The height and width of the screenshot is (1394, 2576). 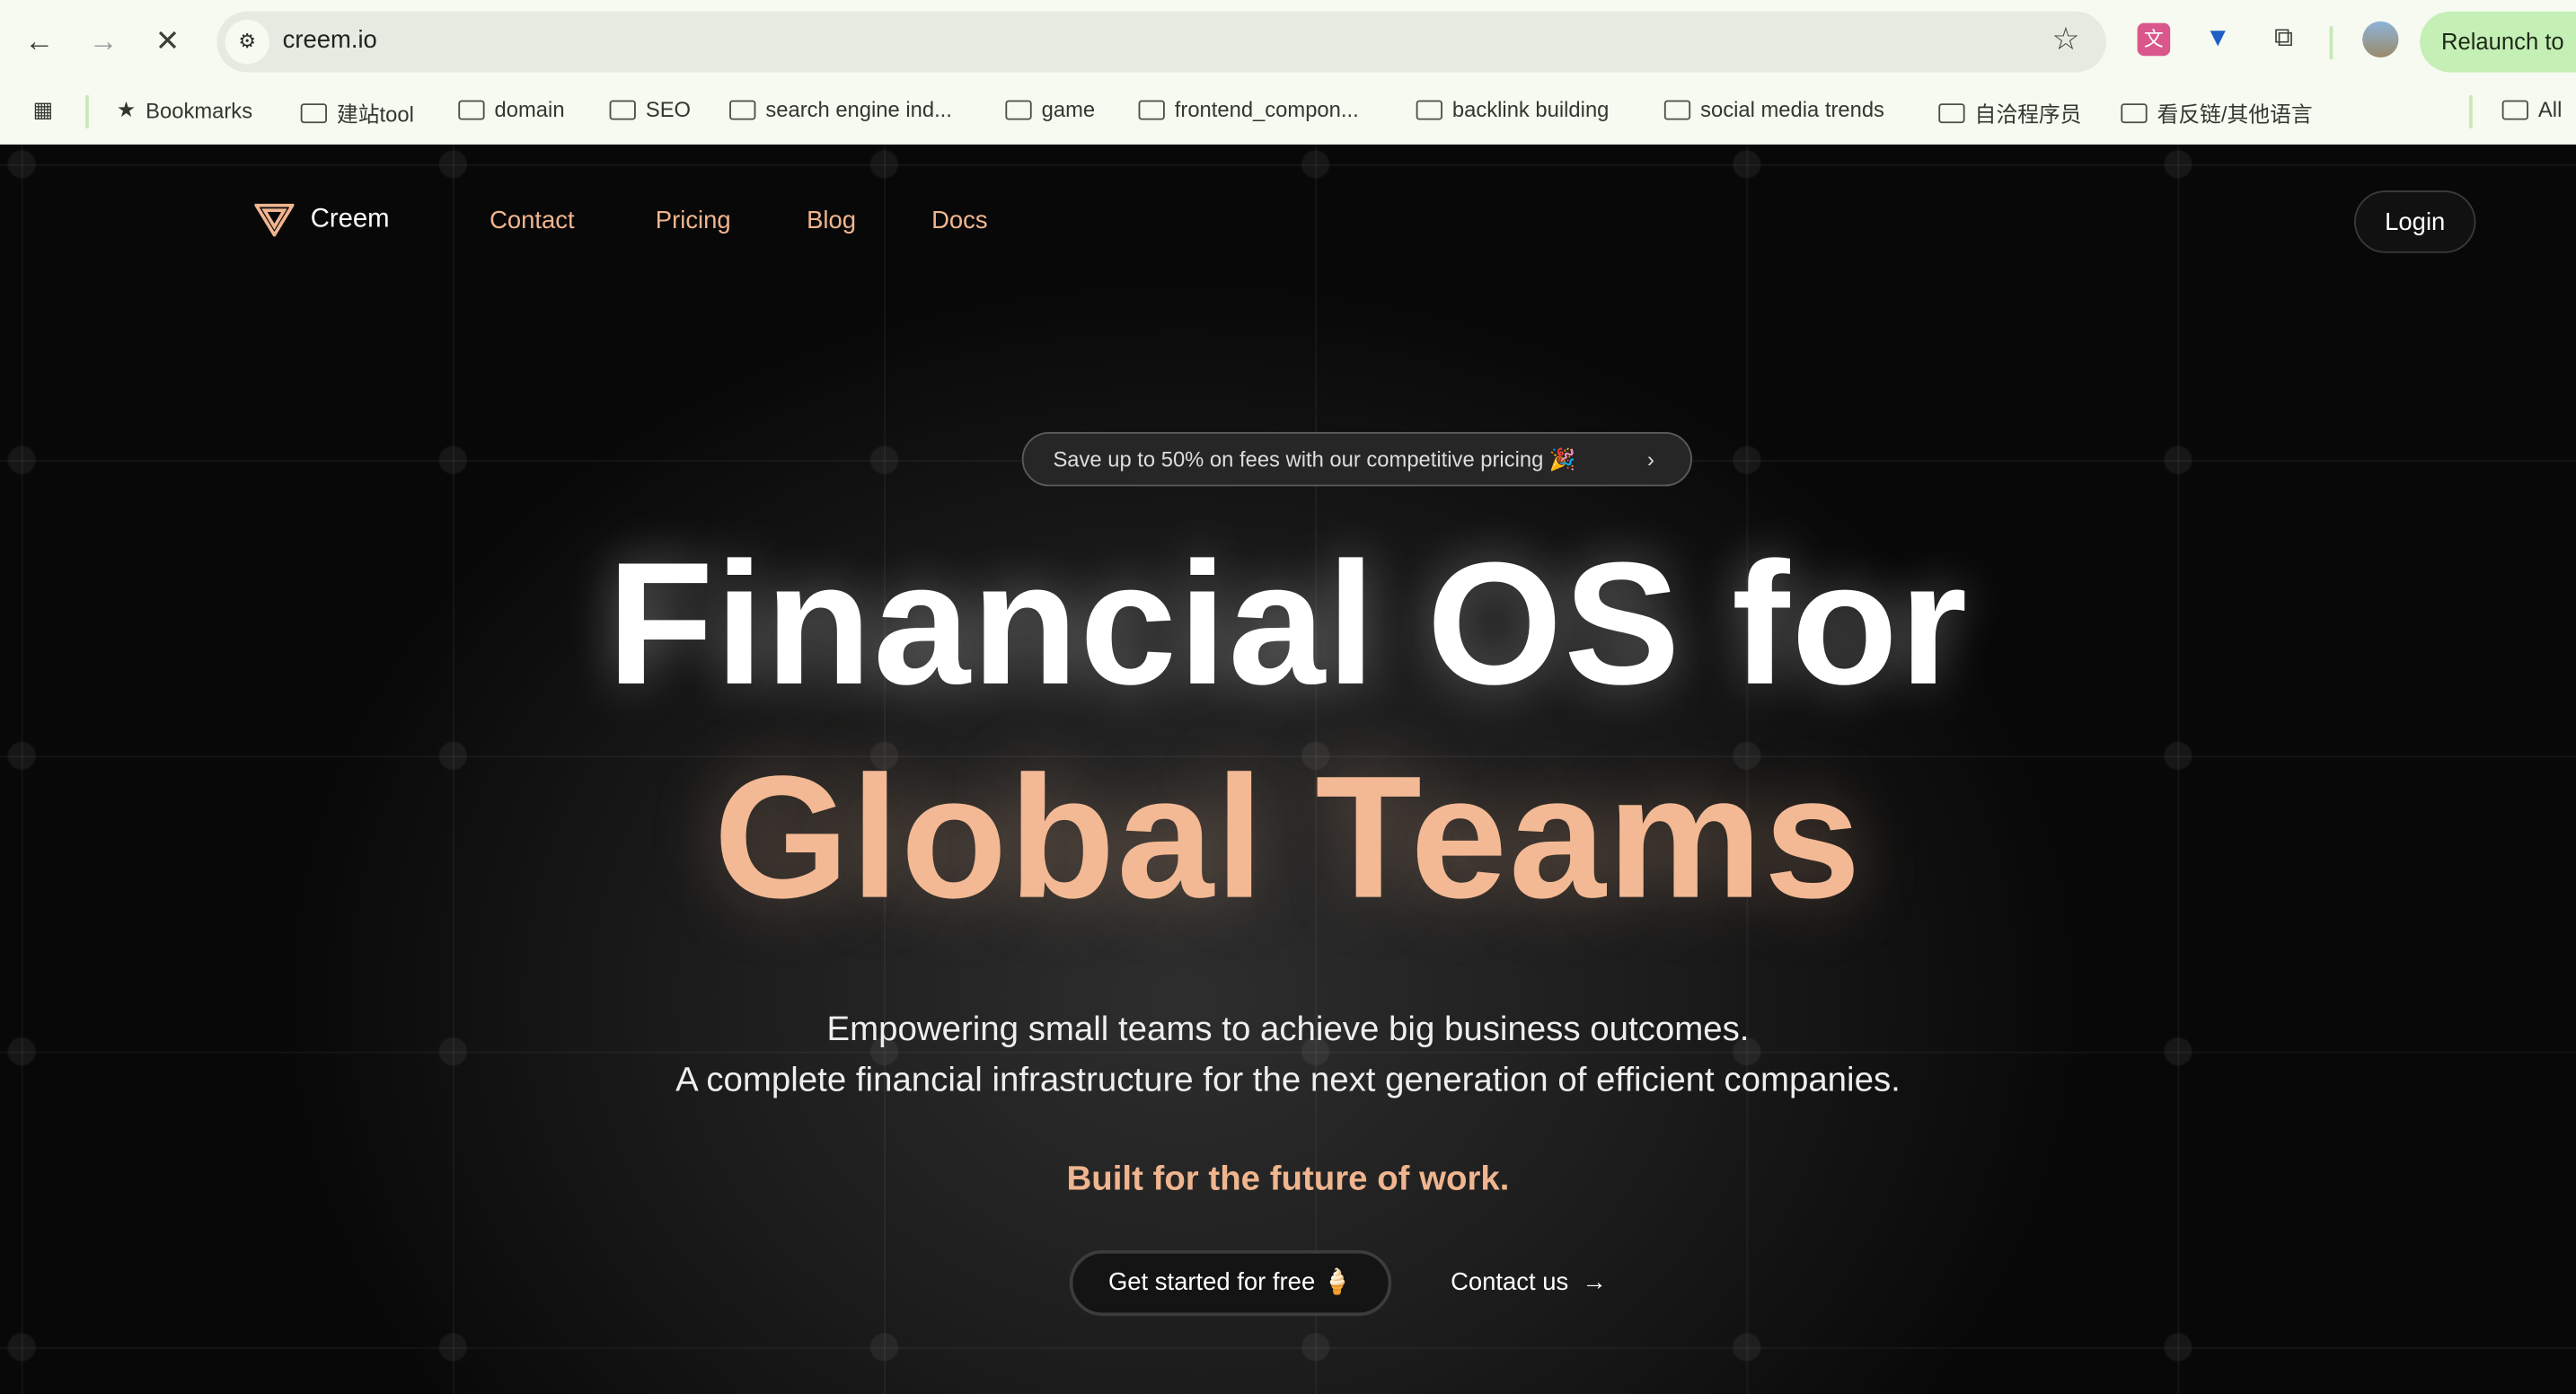 What do you see at coordinates (274, 220) in the screenshot?
I see `creem-logo-icon` at bounding box center [274, 220].